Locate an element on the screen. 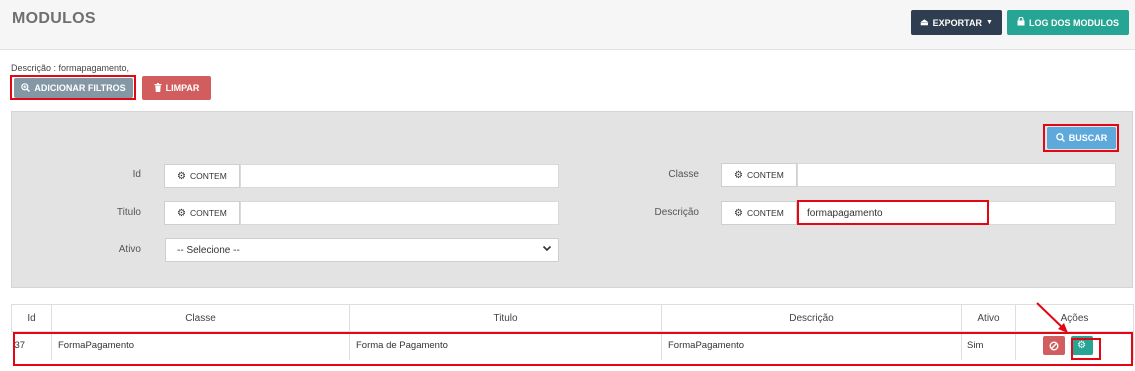 The height and width of the screenshot is (371, 1135). ativo-select: -- Selecione -- is located at coordinates (362, 250).